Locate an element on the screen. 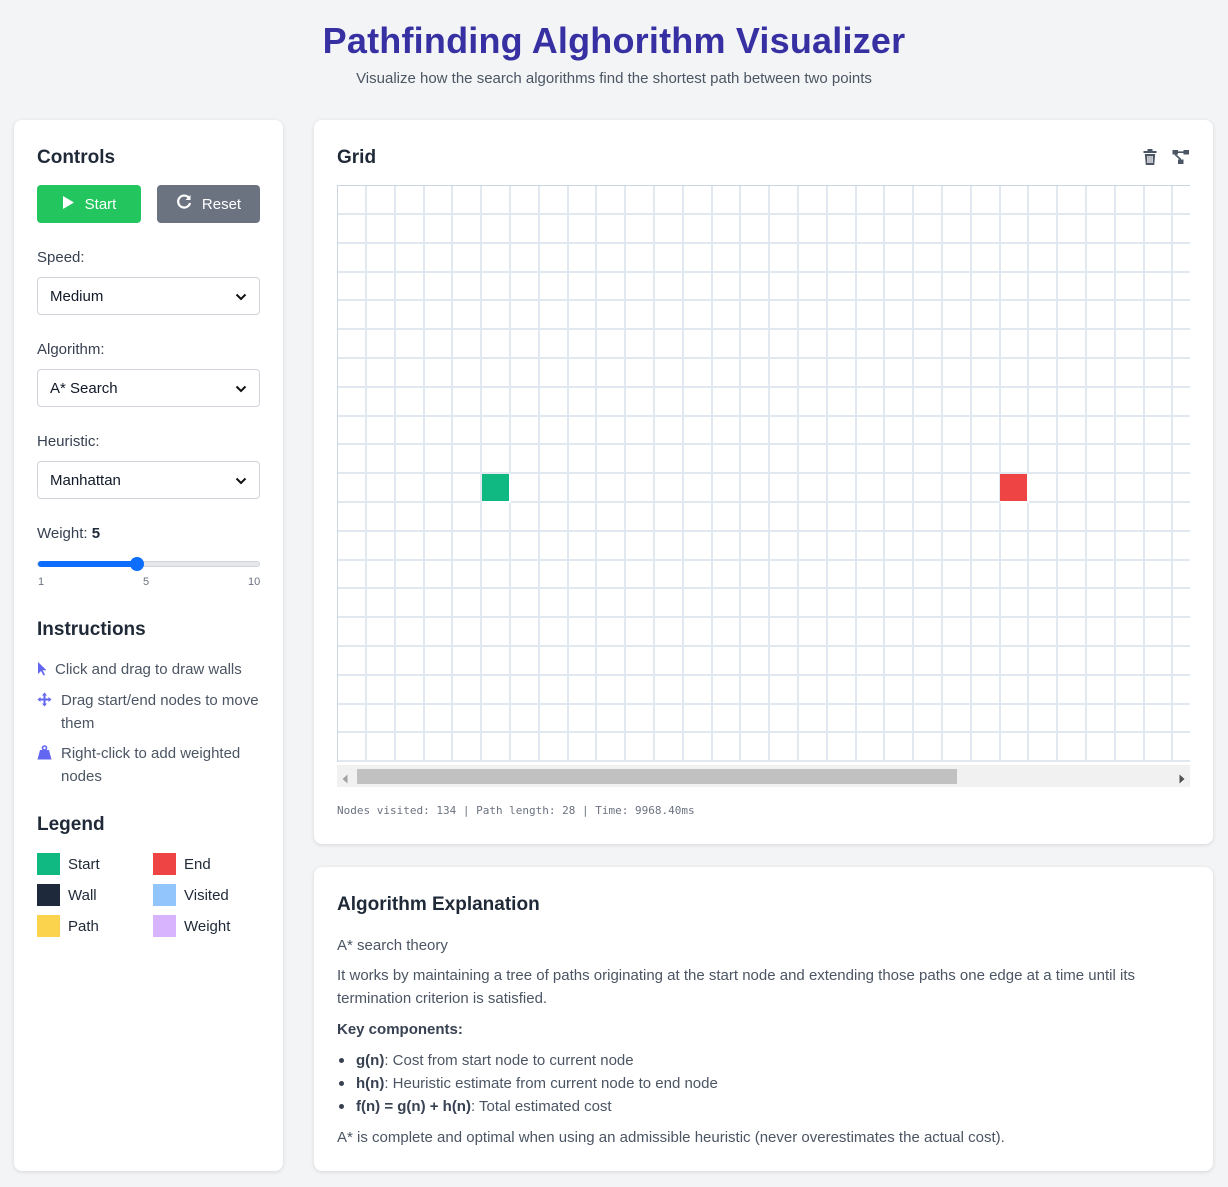 This screenshot has height=1187, width=1228. speed-select: Medium is located at coordinates (148, 296).